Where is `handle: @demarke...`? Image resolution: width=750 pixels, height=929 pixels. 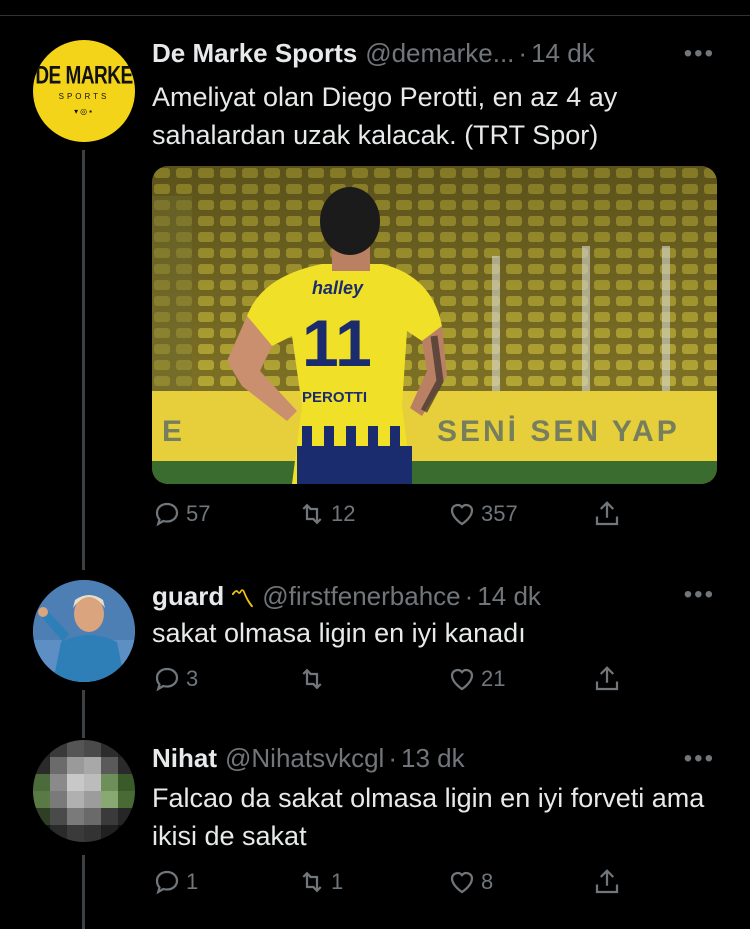
handle: @demarke... is located at coordinates (439, 53).